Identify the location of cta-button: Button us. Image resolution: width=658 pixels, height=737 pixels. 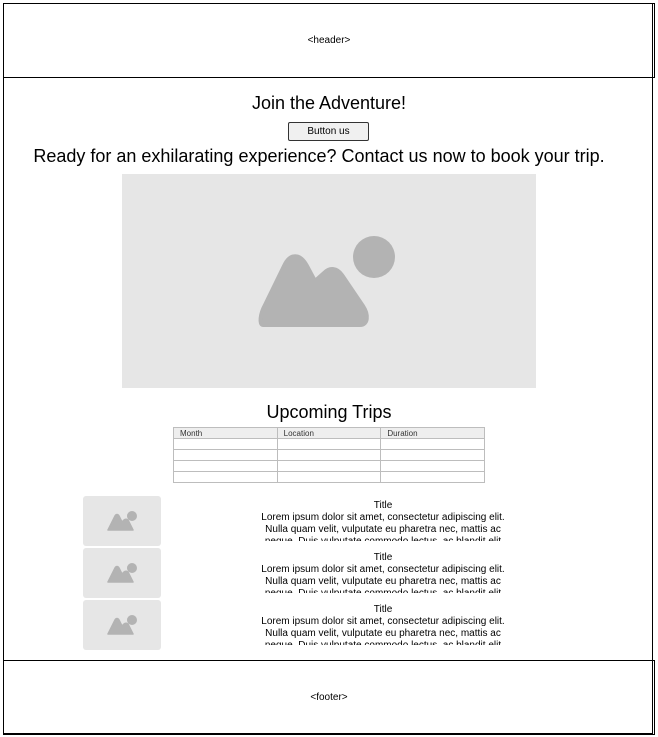
(328, 131).